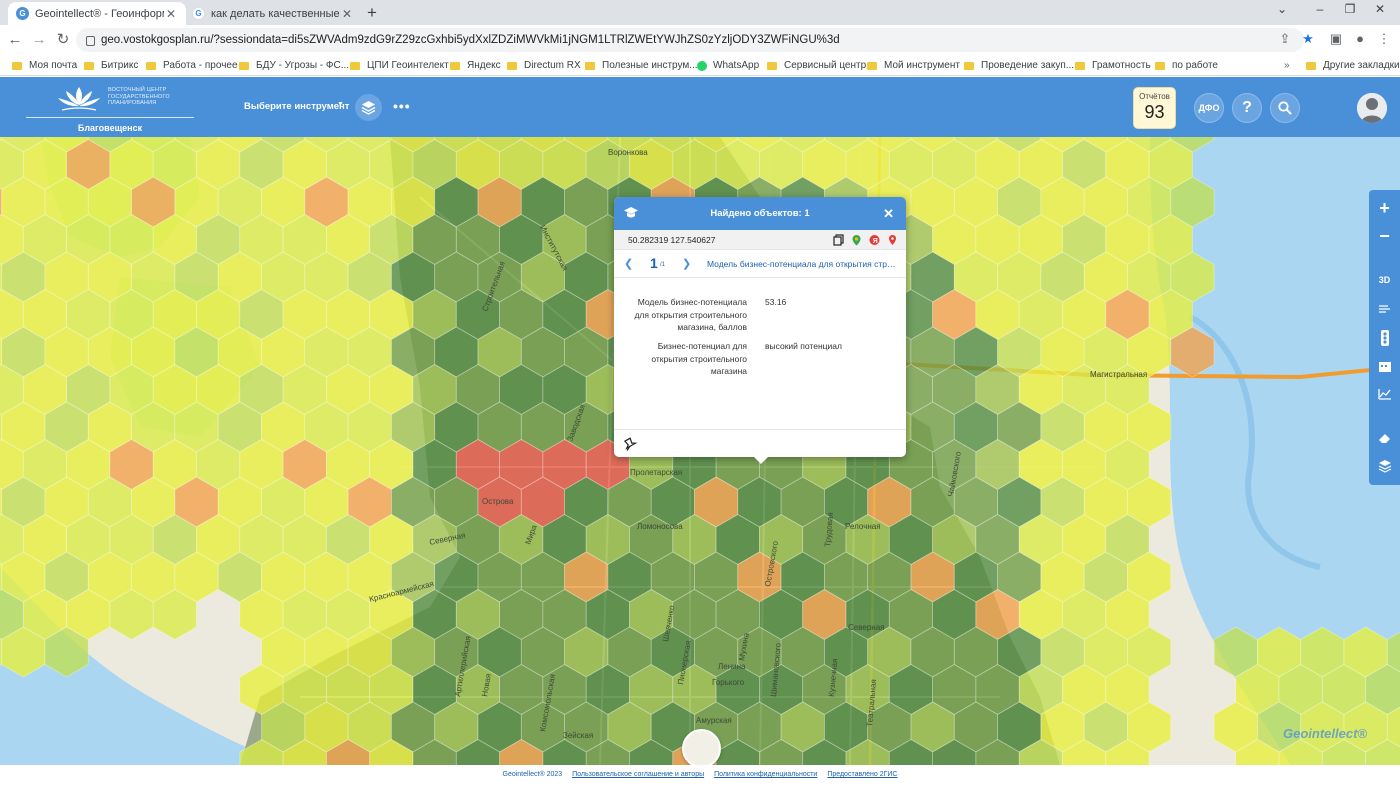 This screenshot has width=1400, height=786. I want to click on help-button: ?, so click(1247, 108).